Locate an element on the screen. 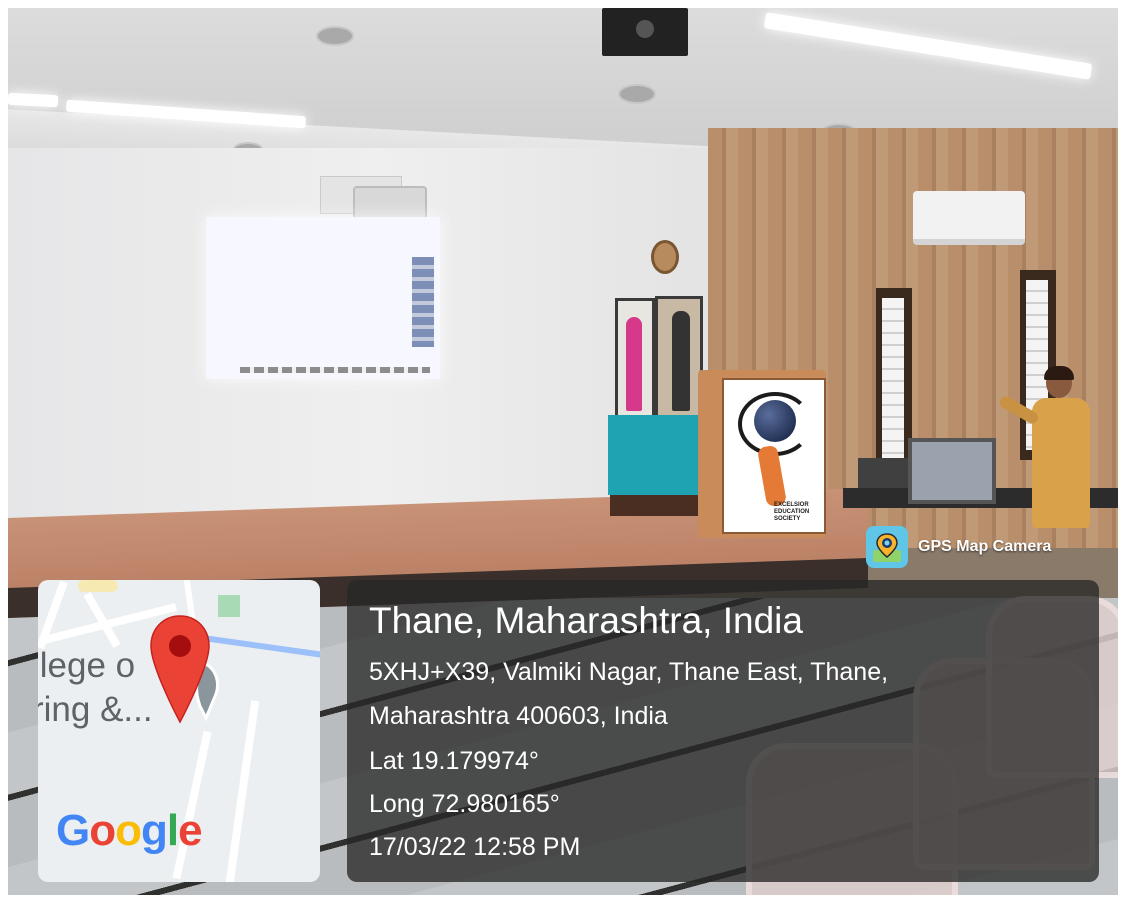  projector is located at coordinates (390, 203).